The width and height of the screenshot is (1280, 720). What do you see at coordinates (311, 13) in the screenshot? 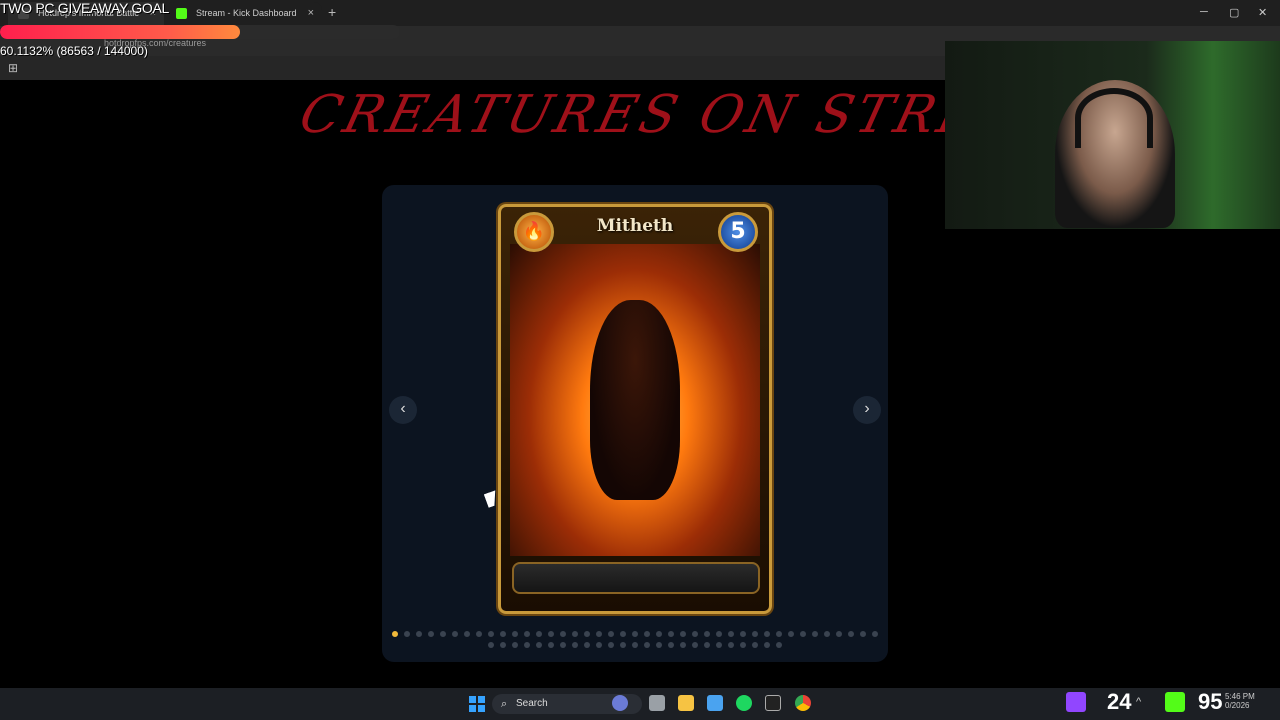
I see `tab-close-icon: ×` at bounding box center [311, 13].